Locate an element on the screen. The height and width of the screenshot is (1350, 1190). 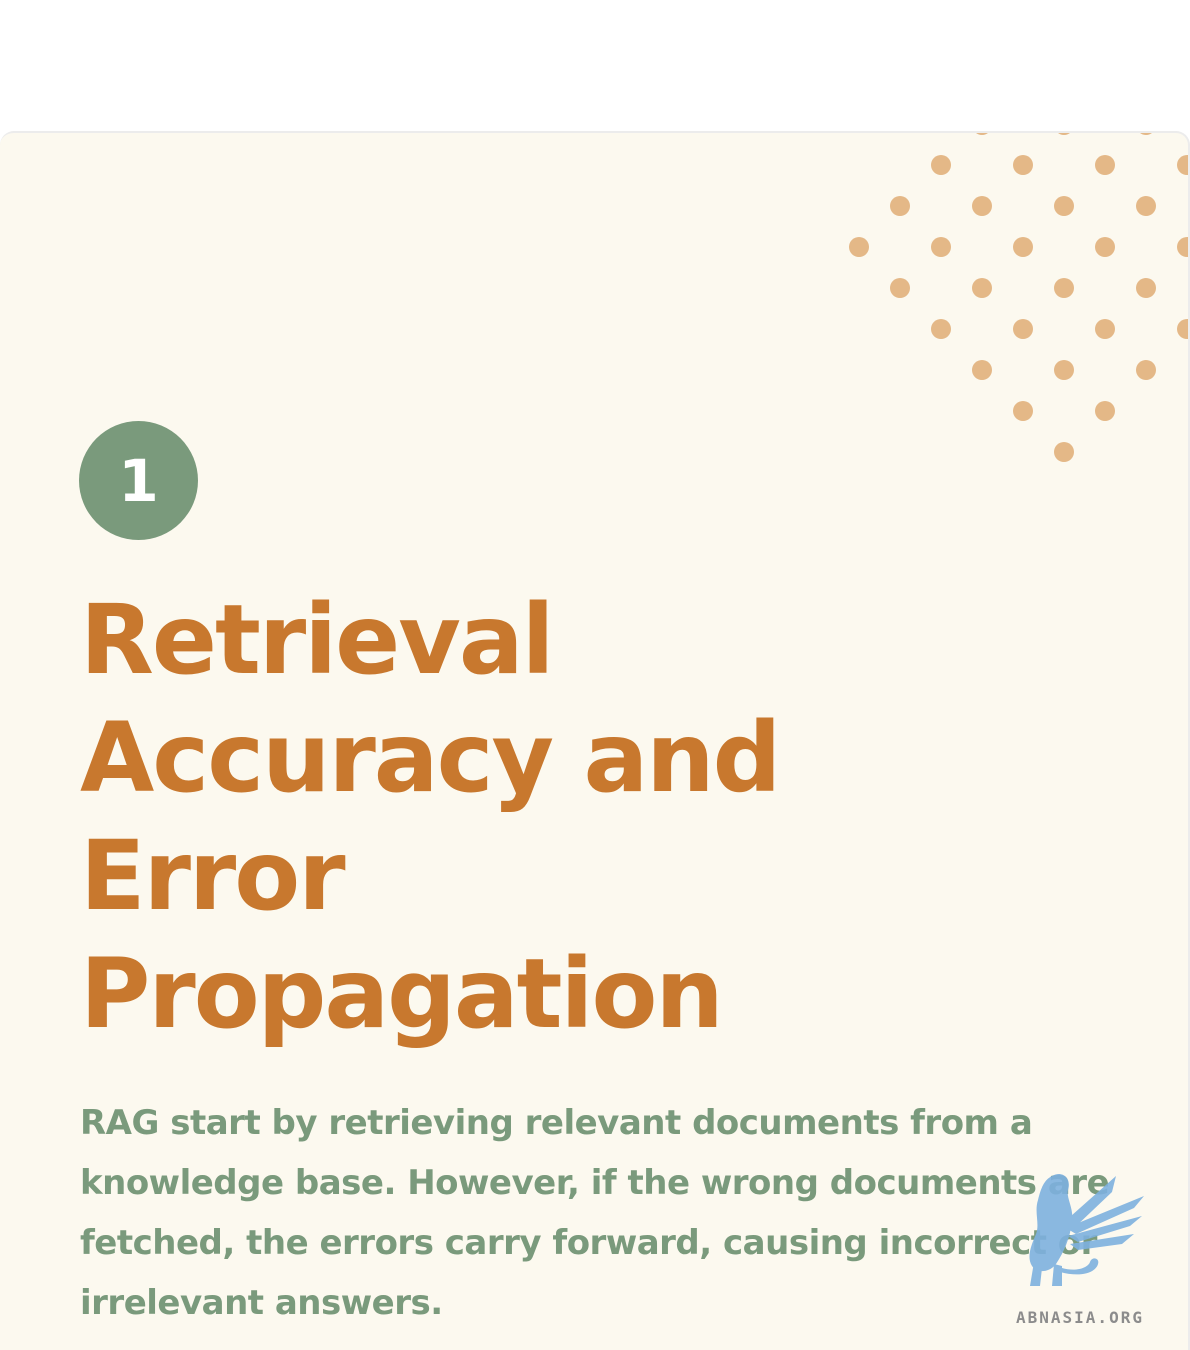
watermark-text: ABNASIA.ORG is located at coordinates (1080, 1317).